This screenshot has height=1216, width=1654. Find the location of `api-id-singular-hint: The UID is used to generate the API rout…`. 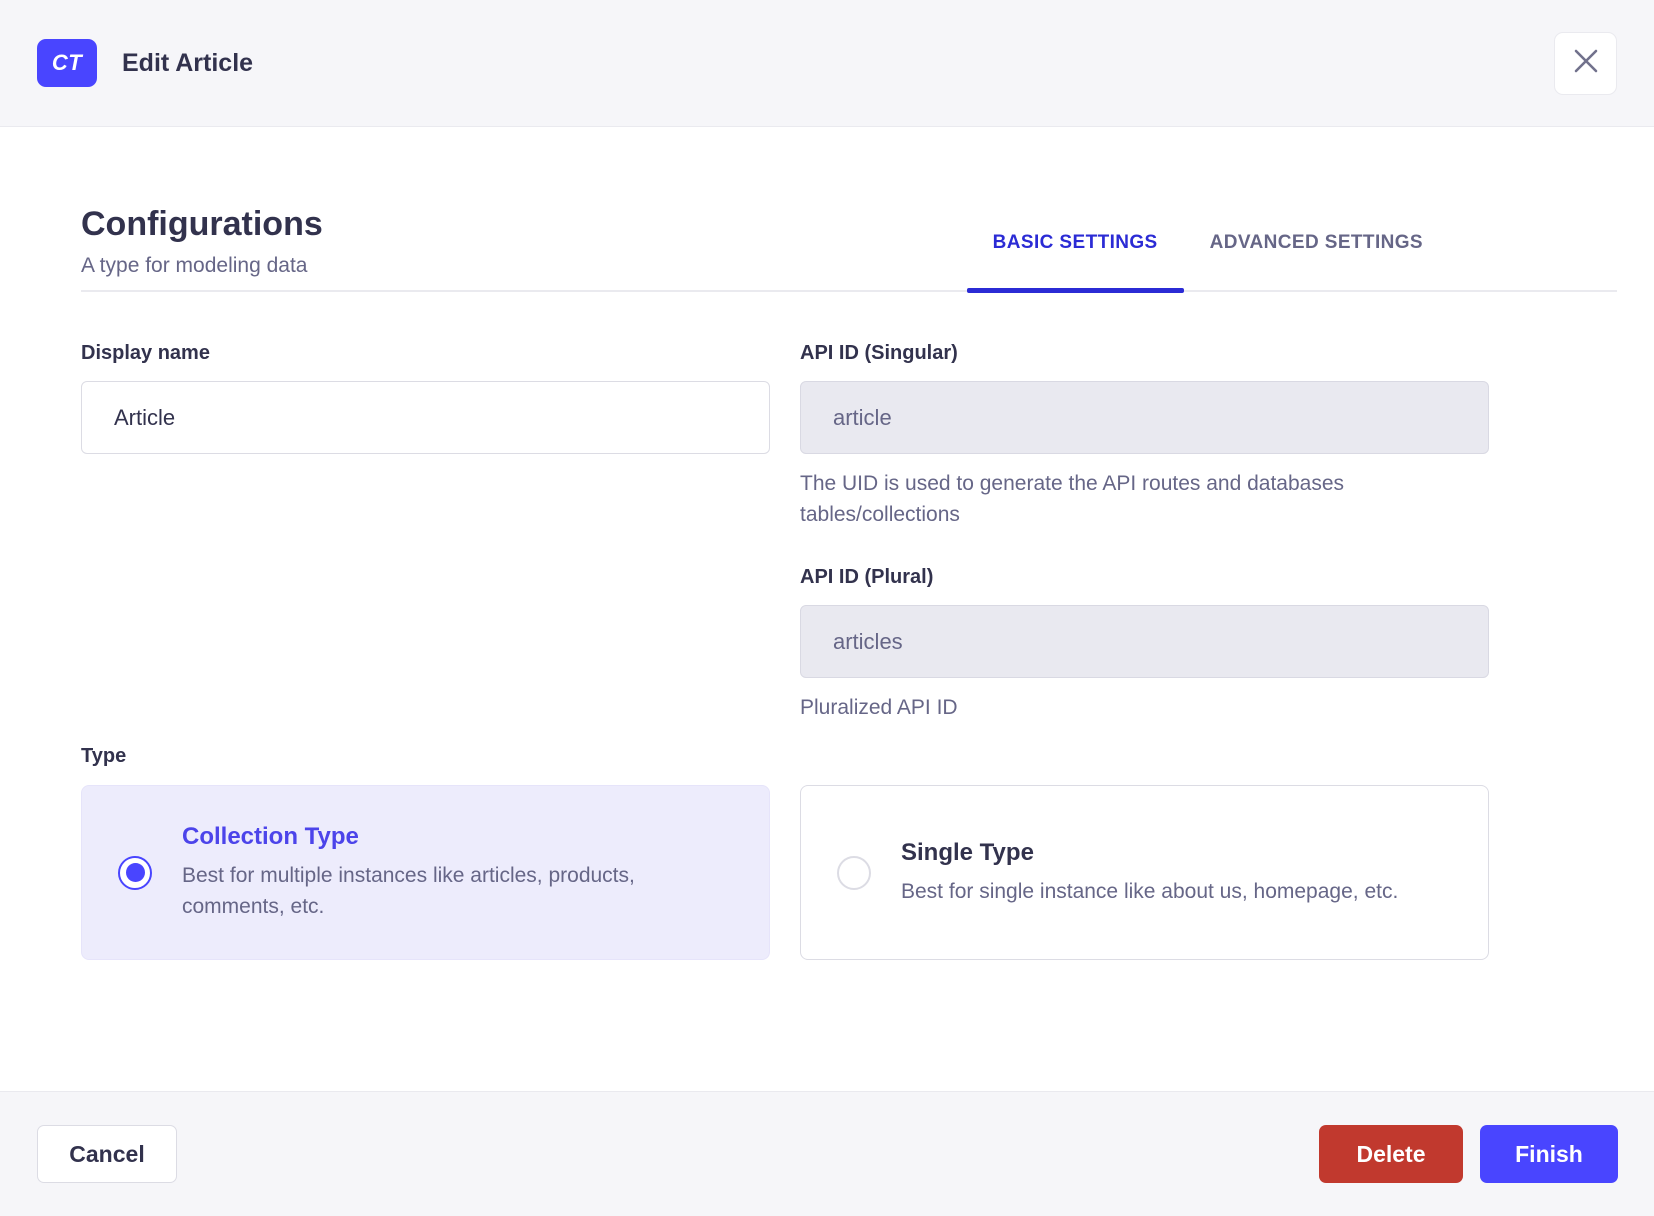

api-id-singular-hint: The UID is used to generate the API rout… is located at coordinates (1072, 499).